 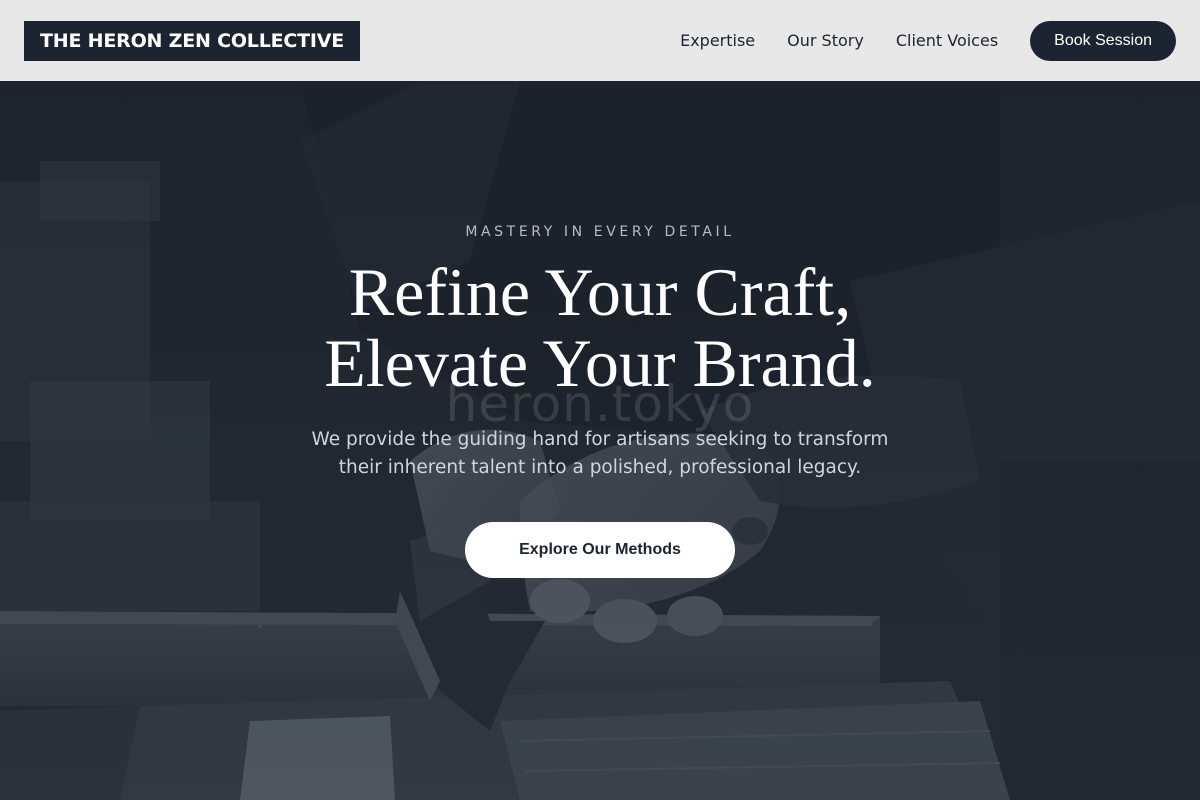 I want to click on headline-line-1: Refine Your Craft,, so click(x=600, y=292).